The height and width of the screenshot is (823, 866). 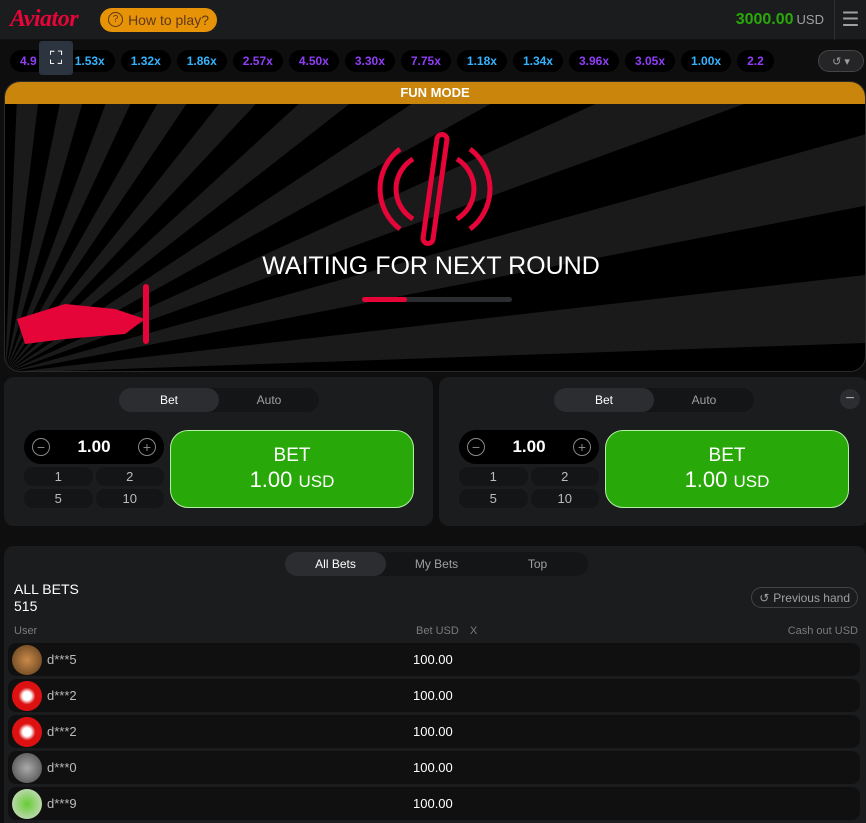 I want to click on tab-my-bets: My Bets, so click(x=436, y=564).